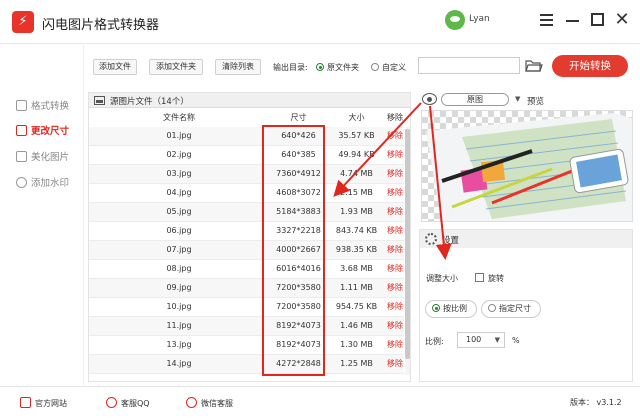 This screenshot has width=640, height=418. I want to click on file-size-cell: 49.94 KB, so click(356, 154).